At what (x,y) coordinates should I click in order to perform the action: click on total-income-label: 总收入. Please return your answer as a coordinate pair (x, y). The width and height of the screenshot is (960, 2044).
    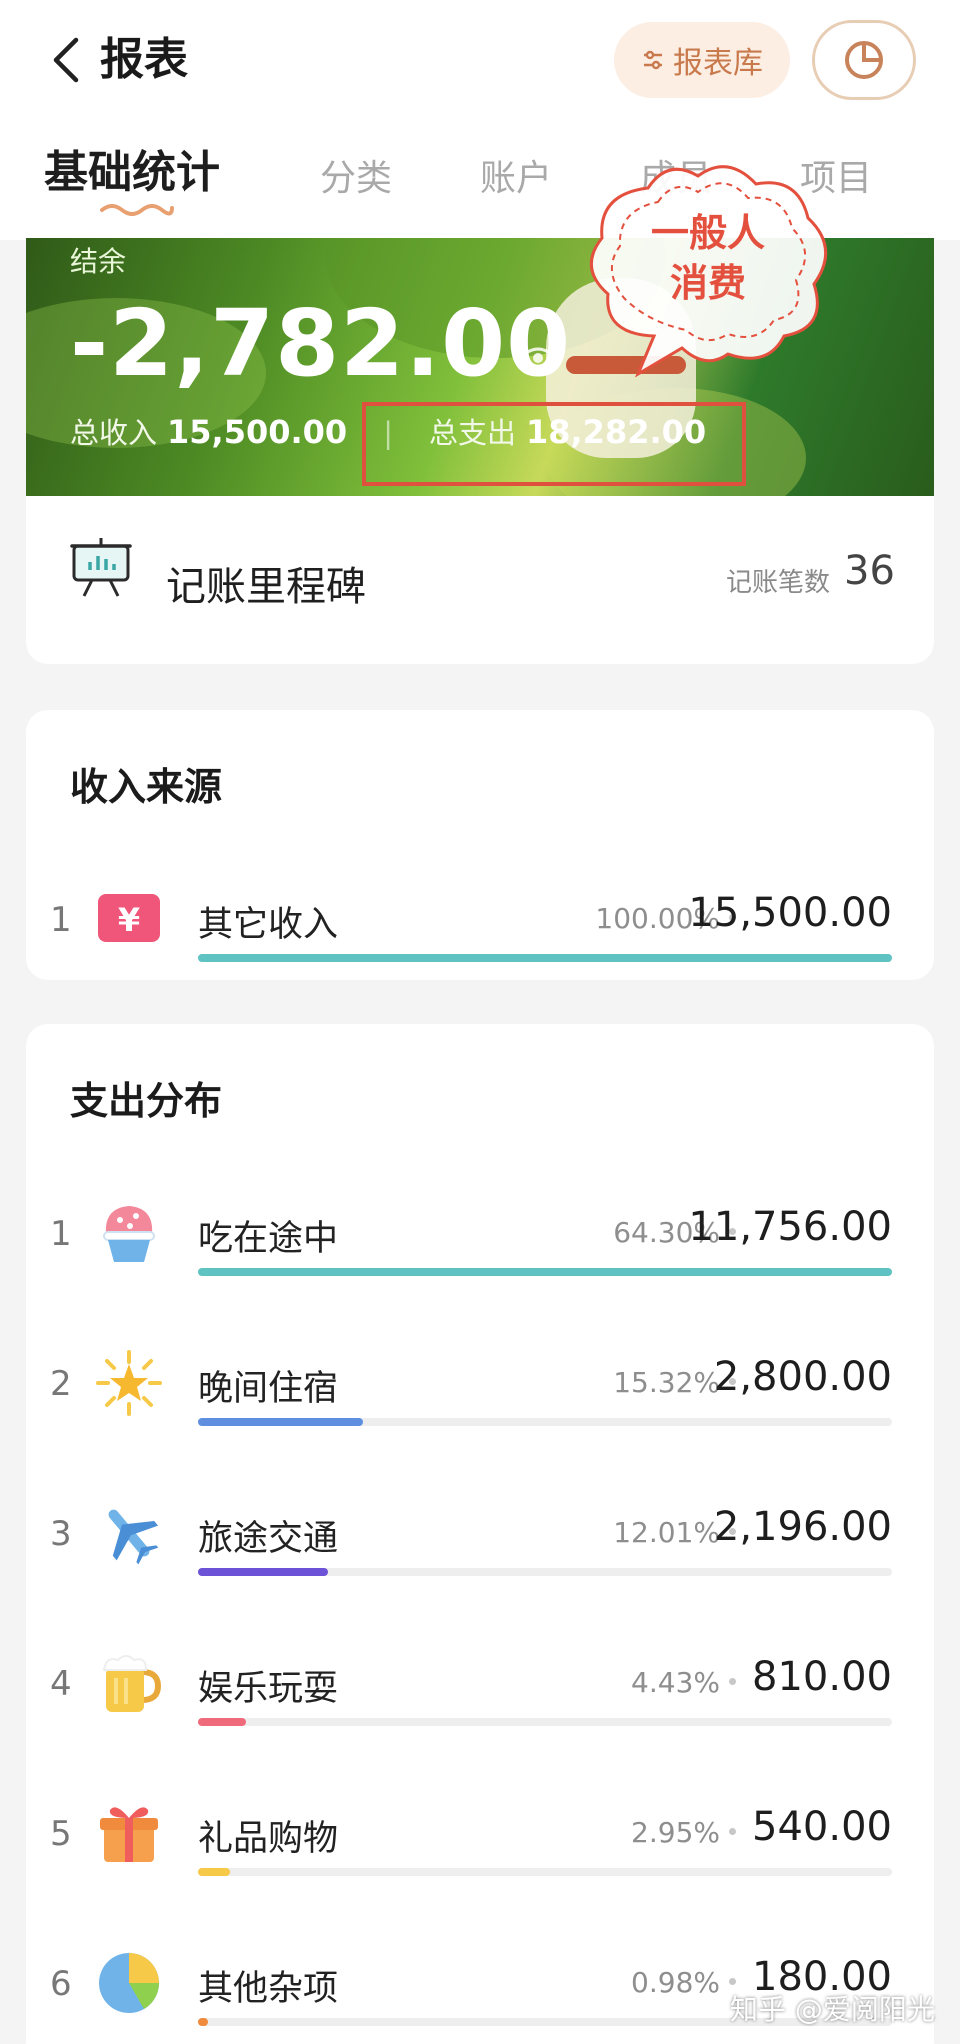
    Looking at the image, I should click on (114, 433).